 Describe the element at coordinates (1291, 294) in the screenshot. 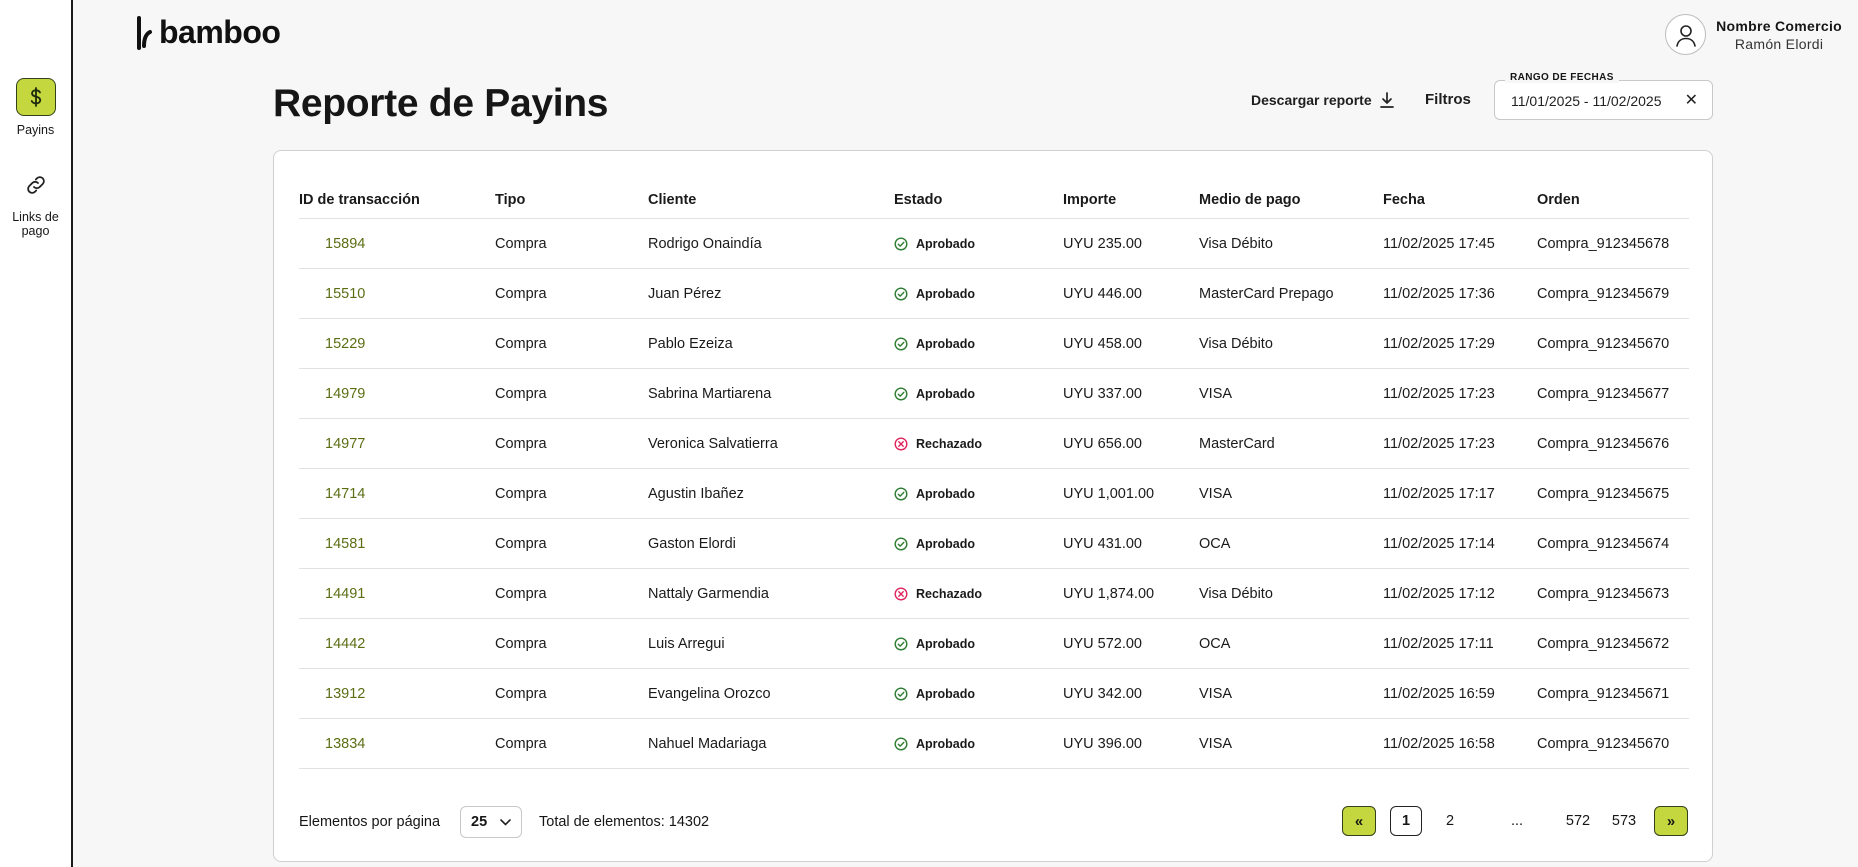

I see `cell-medio-de-pago: MasterCard Prepago` at that location.